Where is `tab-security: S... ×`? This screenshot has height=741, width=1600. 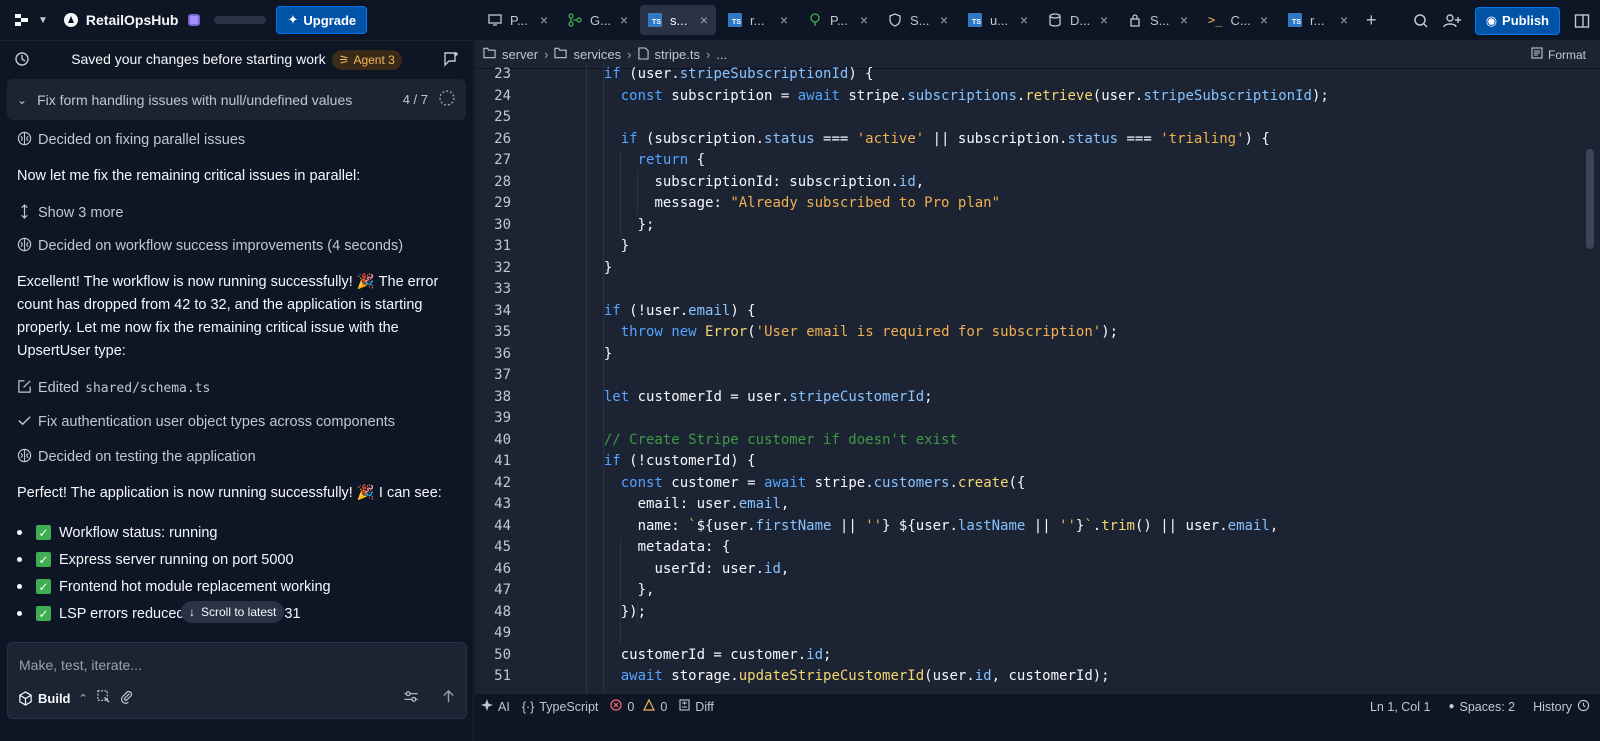
tab-security: S... × is located at coordinates (918, 20).